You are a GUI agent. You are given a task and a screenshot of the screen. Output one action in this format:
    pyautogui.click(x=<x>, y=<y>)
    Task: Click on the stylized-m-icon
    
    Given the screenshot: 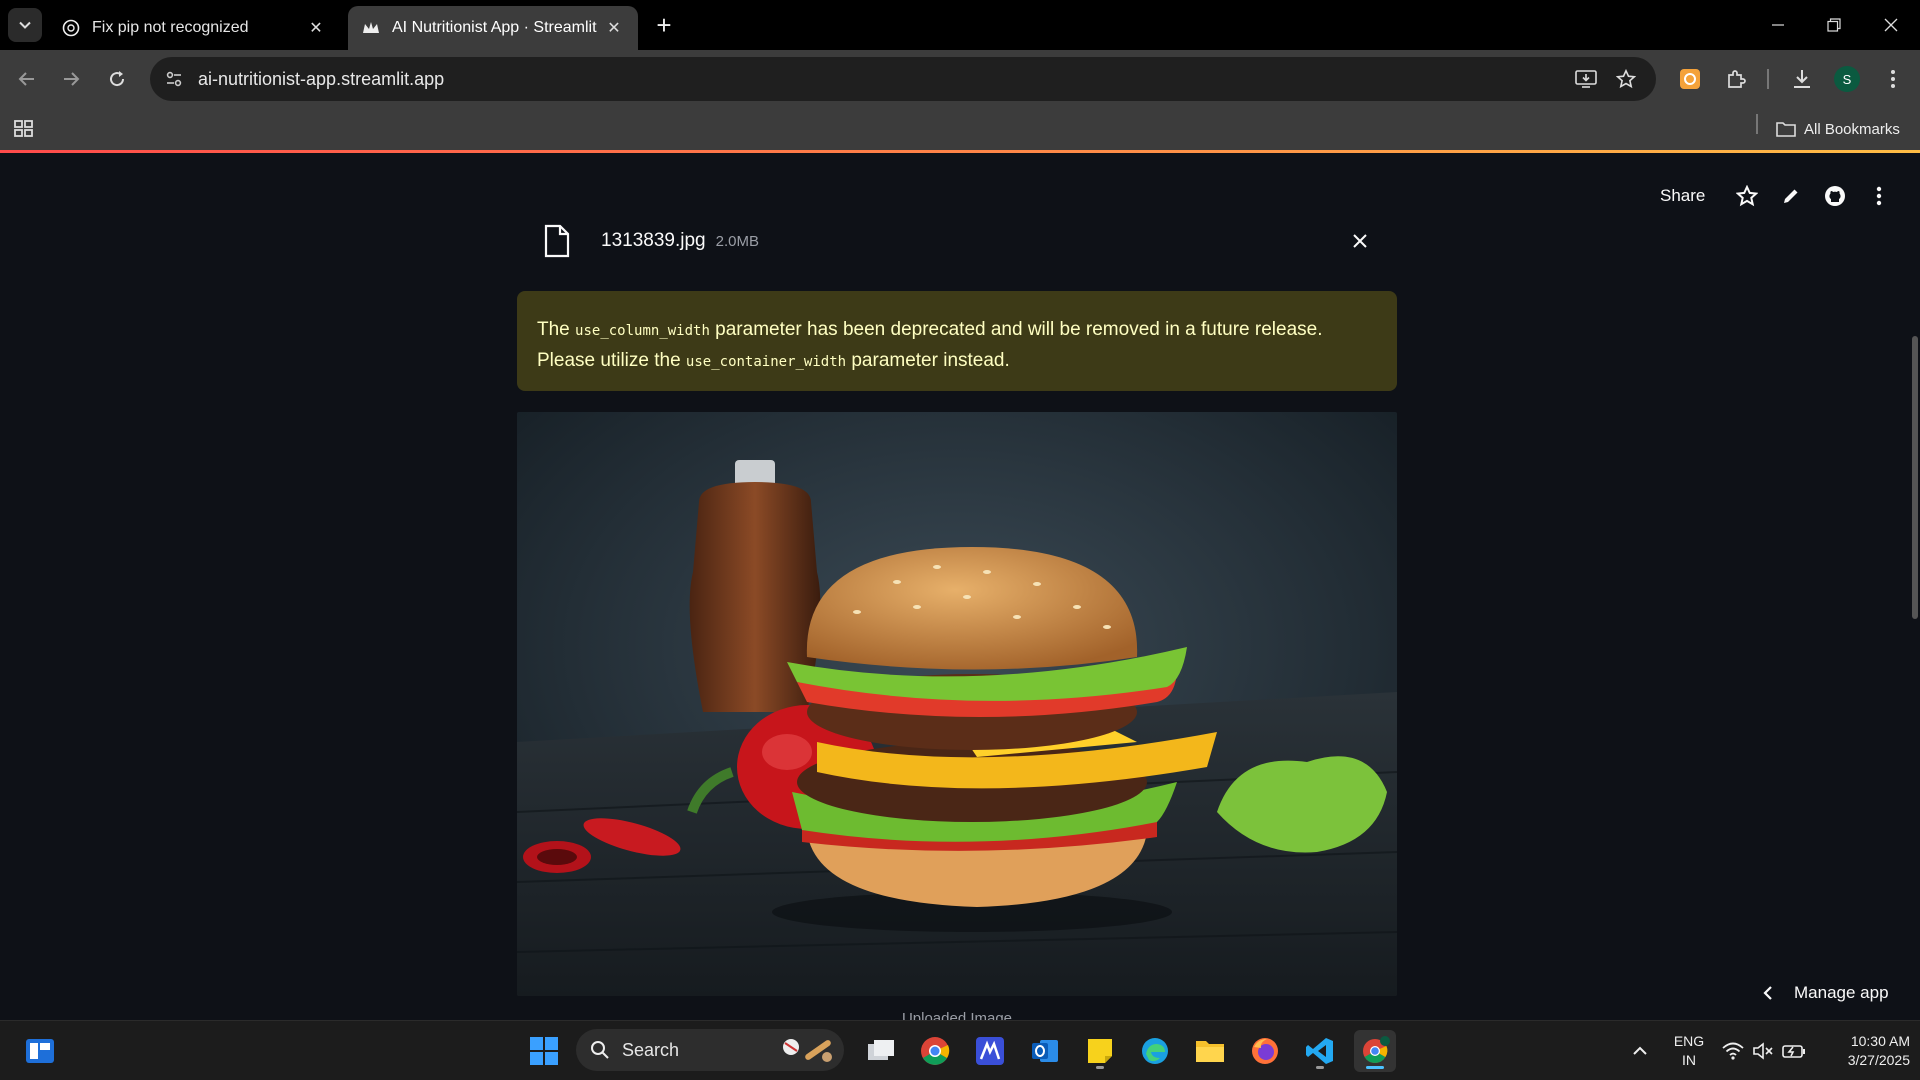 What is the action you would take?
    pyautogui.click(x=990, y=1051)
    